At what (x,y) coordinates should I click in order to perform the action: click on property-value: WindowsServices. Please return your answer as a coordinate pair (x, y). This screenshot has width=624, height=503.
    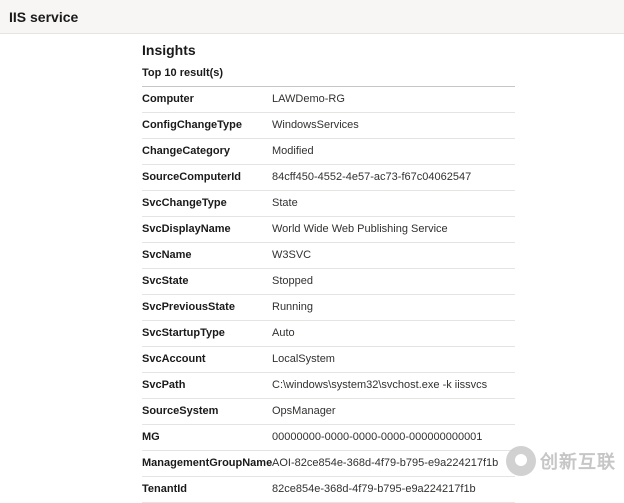
    Looking at the image, I should click on (315, 125).